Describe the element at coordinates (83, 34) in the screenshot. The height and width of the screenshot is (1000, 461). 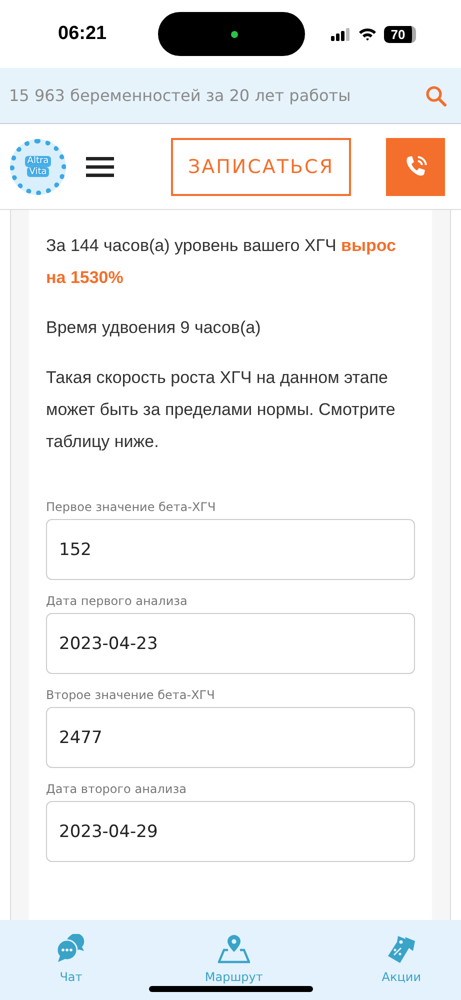
I see `status-time: 06:21` at that location.